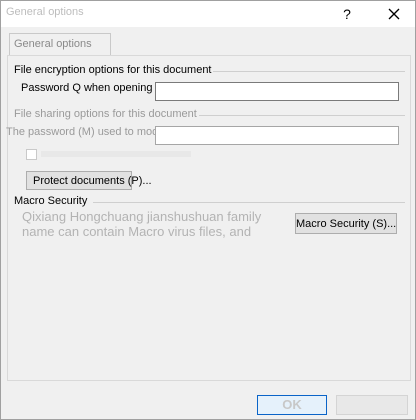 The height and width of the screenshot is (420, 416). Describe the element at coordinates (292, 405) in the screenshot. I see `ok-button: OK` at that location.